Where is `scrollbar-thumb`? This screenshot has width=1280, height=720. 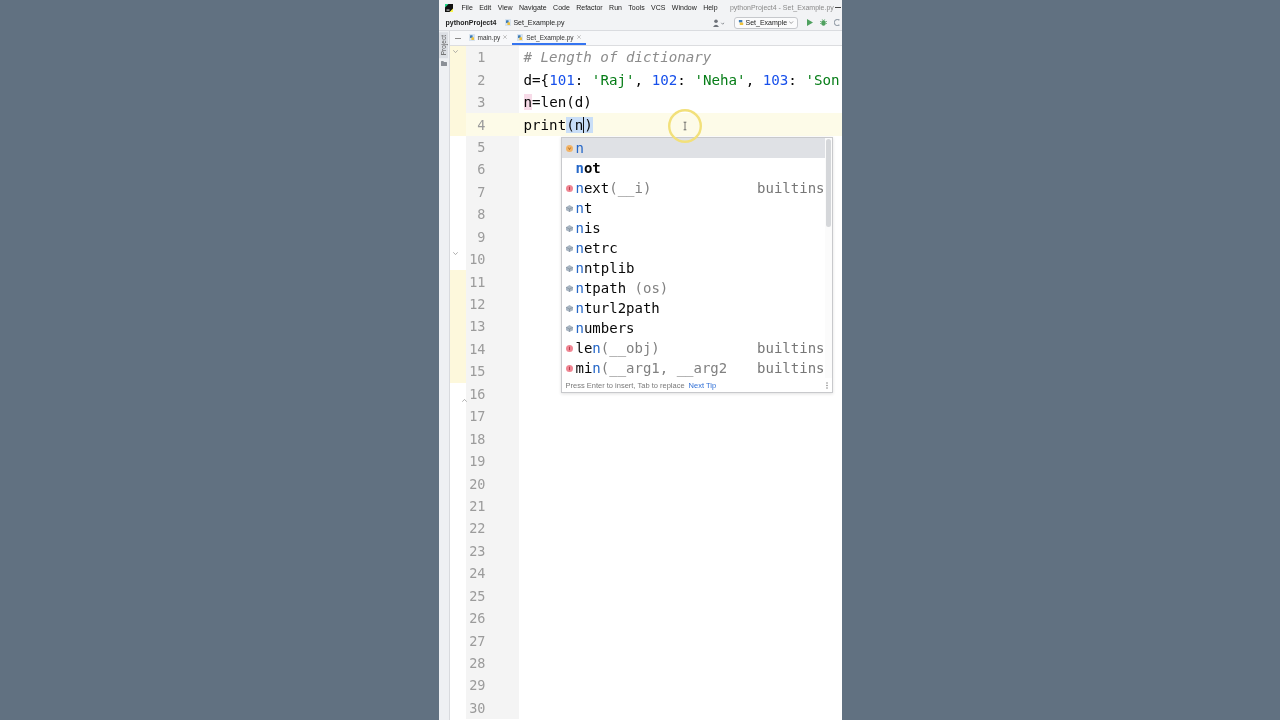
scrollbar-thumb is located at coordinates (828, 183).